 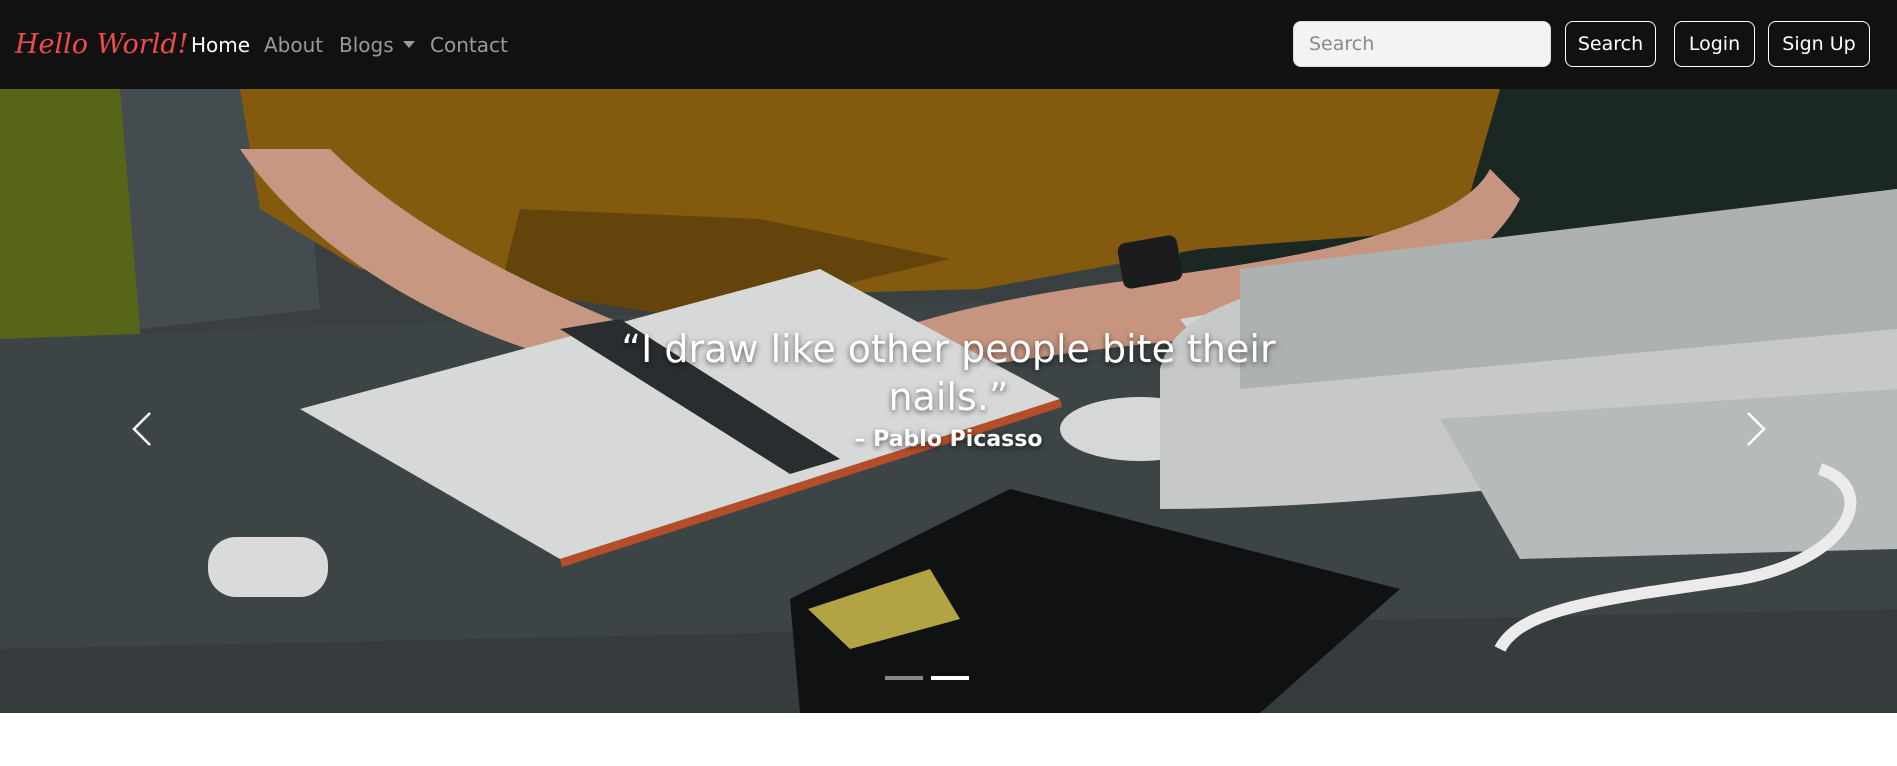 What do you see at coordinates (293, 45) in the screenshot?
I see `nav-about: About` at bounding box center [293, 45].